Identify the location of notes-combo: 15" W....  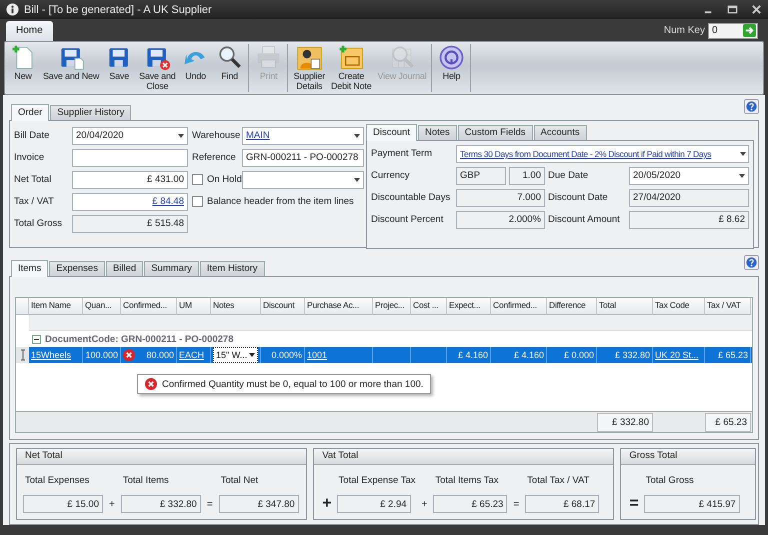
(235, 355).